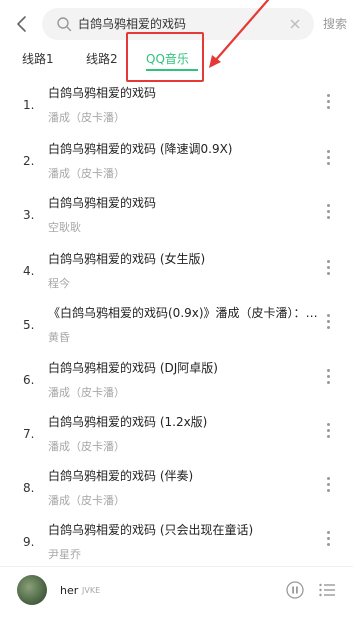 The image size is (353, 629). What do you see at coordinates (295, 24) in the screenshot?
I see `clear-icon` at bounding box center [295, 24].